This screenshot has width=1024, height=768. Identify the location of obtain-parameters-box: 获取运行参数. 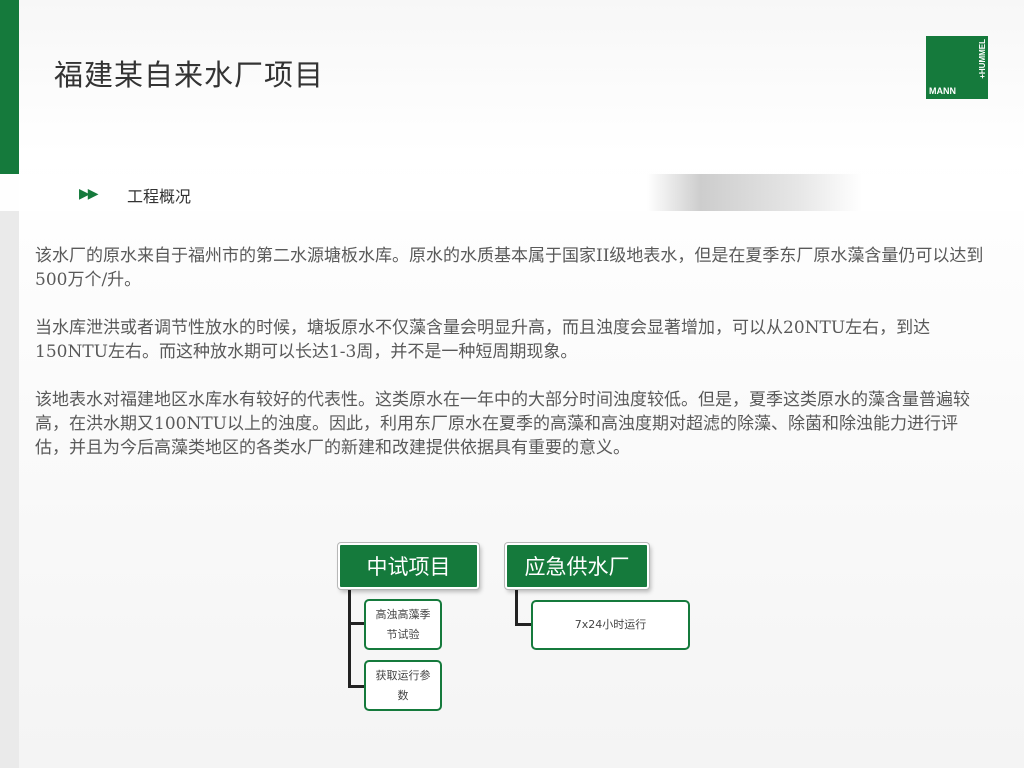
(403, 685).